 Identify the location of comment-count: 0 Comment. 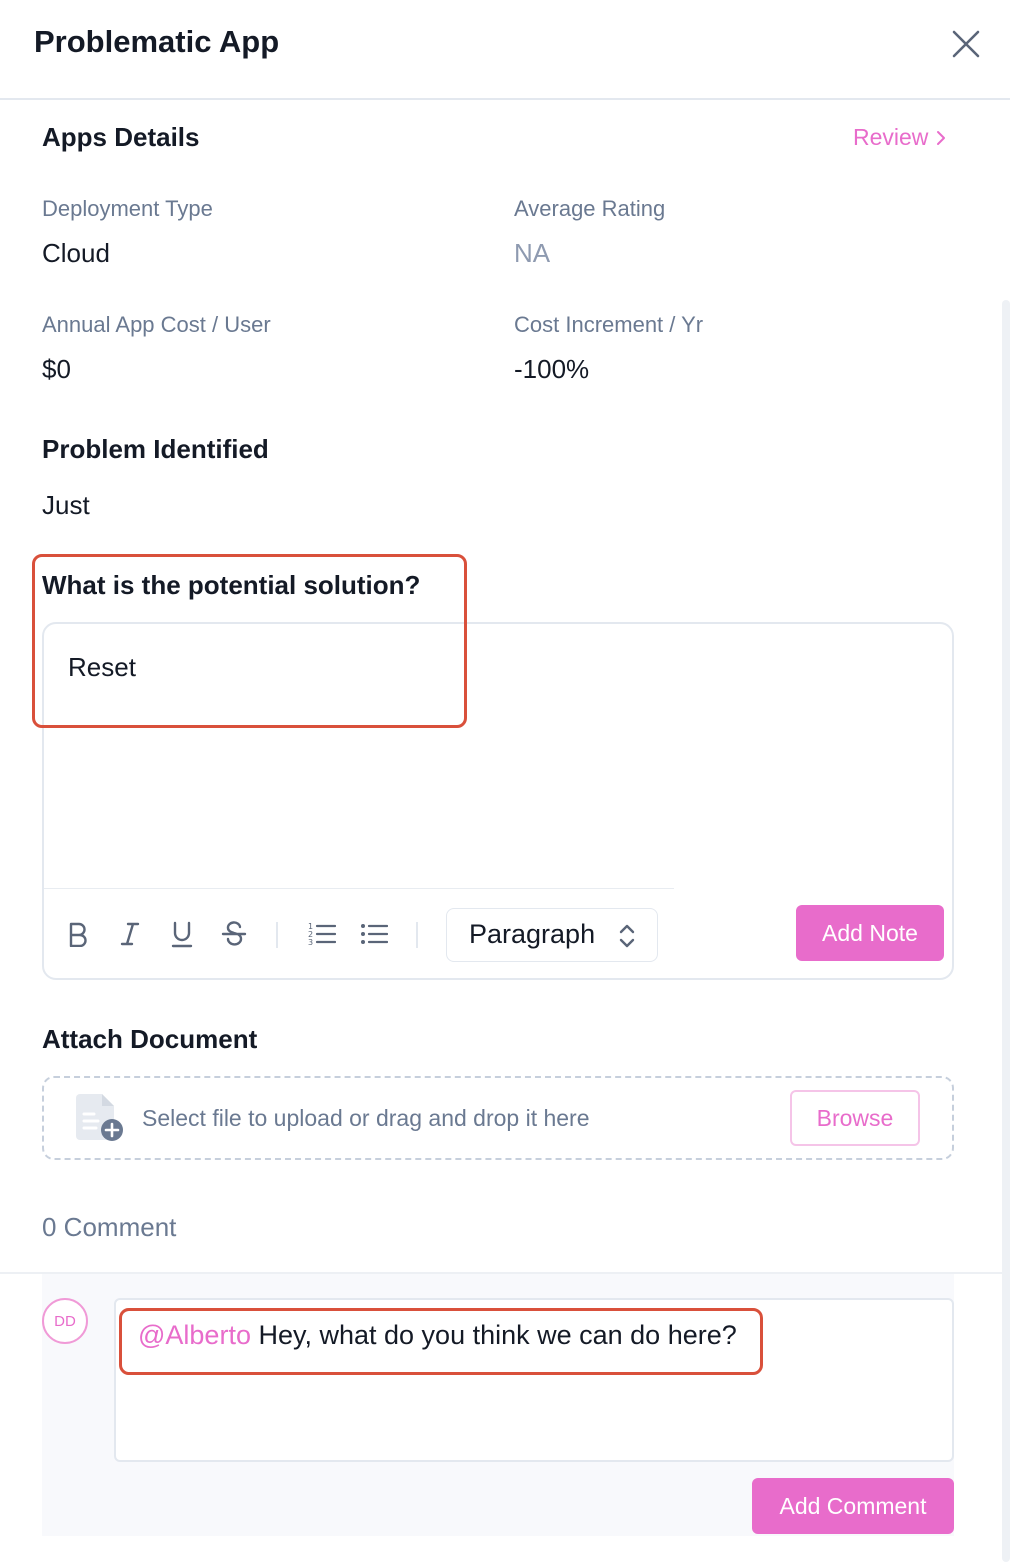
(109, 1227).